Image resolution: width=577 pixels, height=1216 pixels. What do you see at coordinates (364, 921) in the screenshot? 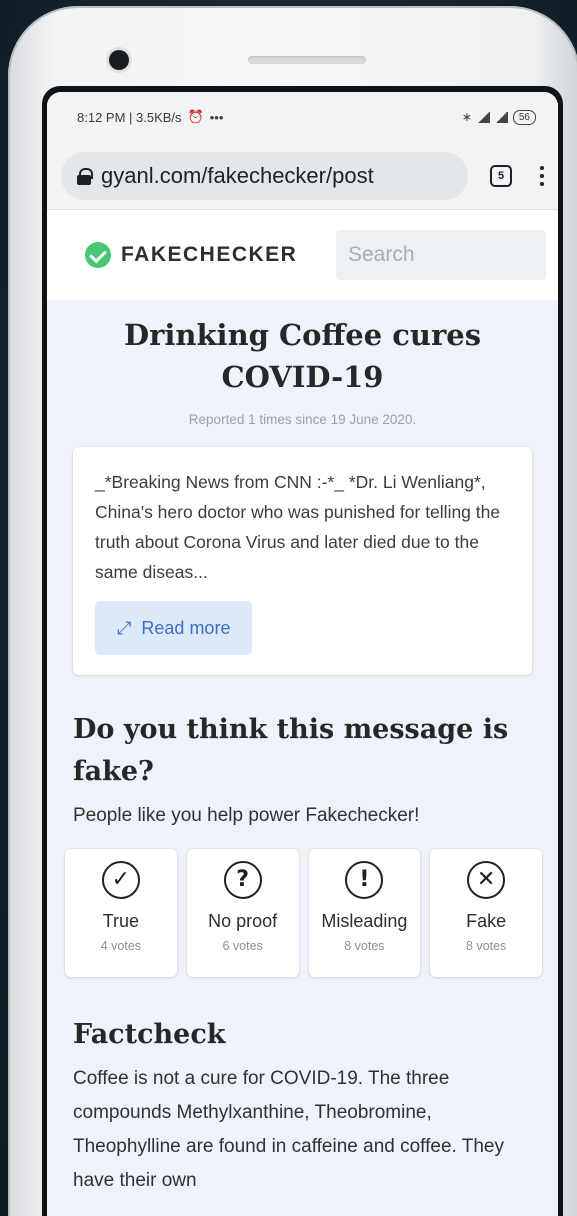
I see `vote-label: Misleading` at bounding box center [364, 921].